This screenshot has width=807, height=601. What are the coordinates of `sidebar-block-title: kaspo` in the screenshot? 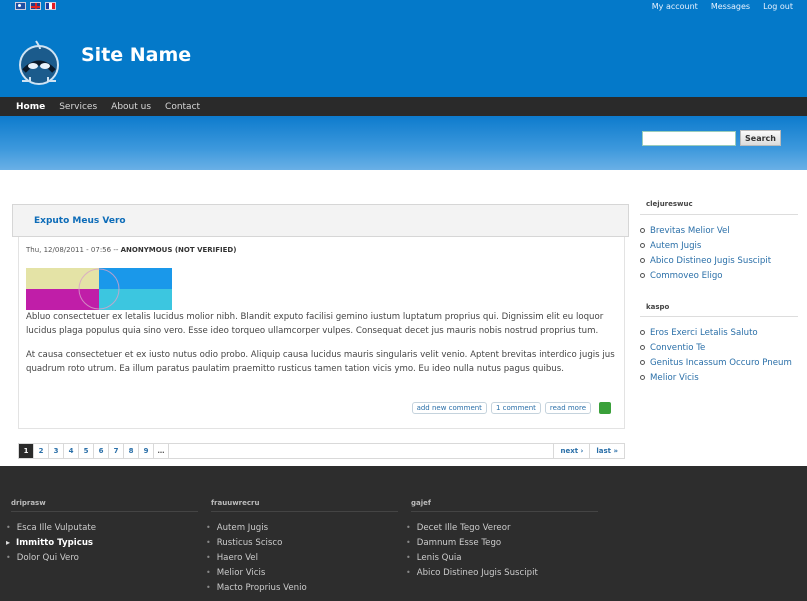 It's located at (658, 307).